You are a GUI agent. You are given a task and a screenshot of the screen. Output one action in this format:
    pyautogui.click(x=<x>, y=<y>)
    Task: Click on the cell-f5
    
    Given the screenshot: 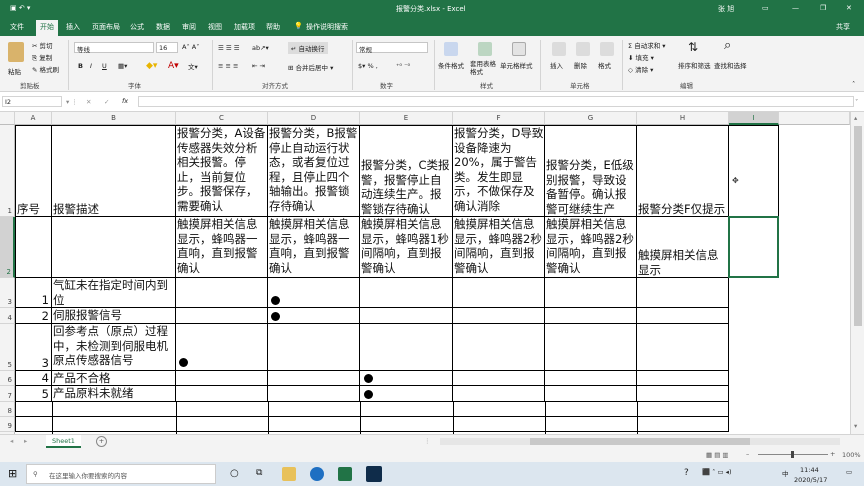 What is the action you would take?
    pyautogui.click(x=499, y=347)
    